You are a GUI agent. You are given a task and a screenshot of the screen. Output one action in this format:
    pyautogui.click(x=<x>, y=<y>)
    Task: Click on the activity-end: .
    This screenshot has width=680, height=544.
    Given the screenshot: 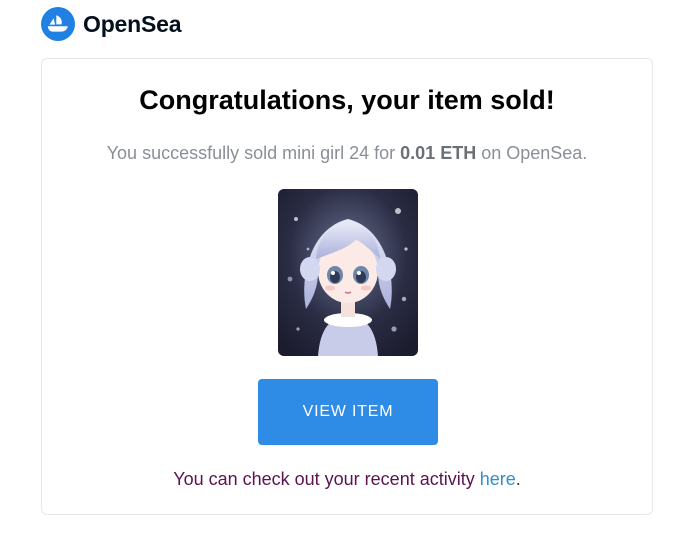 What is the action you would take?
    pyautogui.click(x=518, y=479)
    